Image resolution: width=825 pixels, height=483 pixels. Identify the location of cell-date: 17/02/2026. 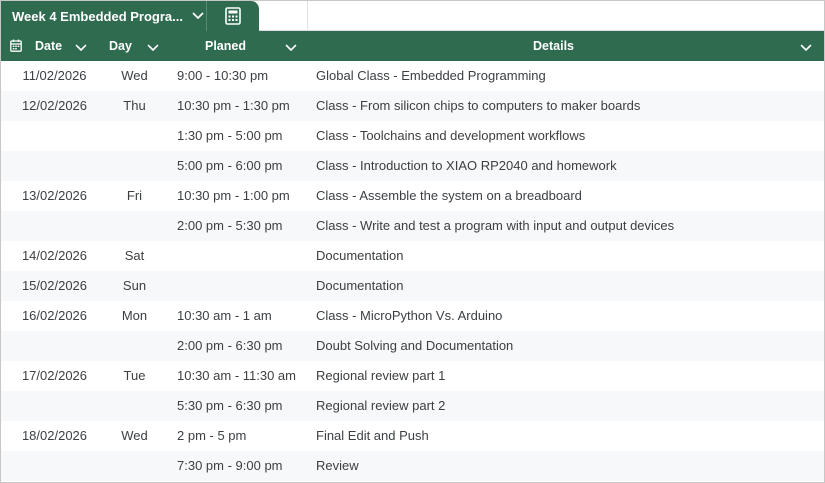
(54, 376).